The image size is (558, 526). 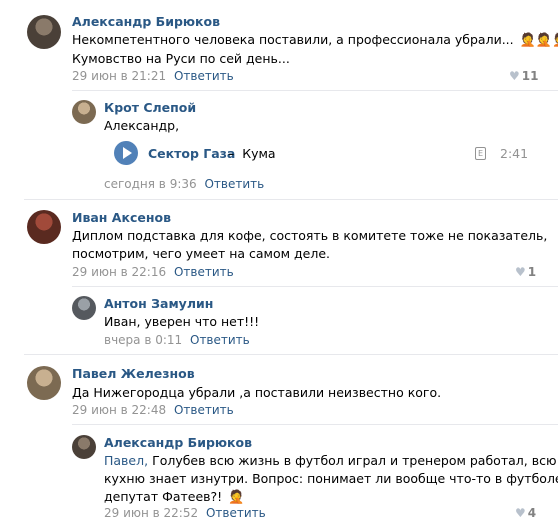 I want to click on comment-date: 29 июн в 21:21, so click(x=119, y=76).